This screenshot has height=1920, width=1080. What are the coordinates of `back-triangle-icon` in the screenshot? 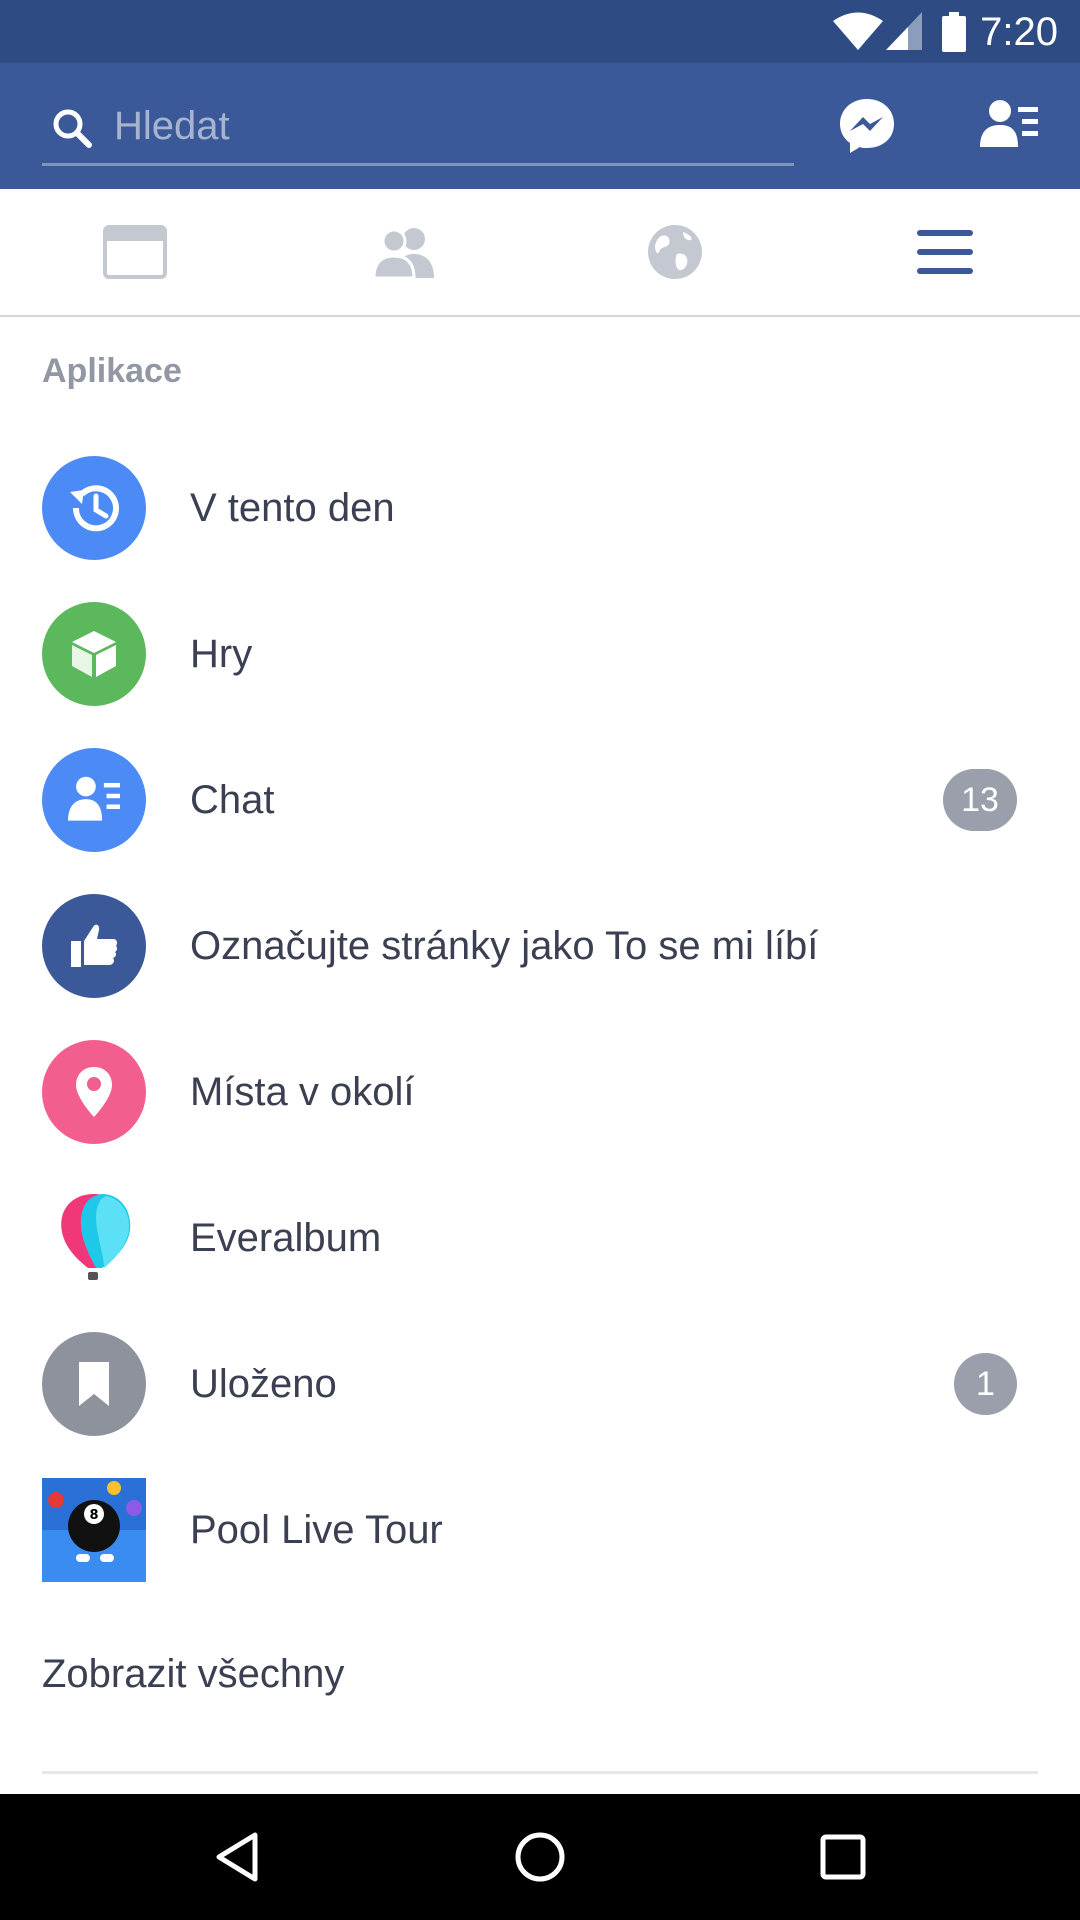 It's located at (237, 1857).